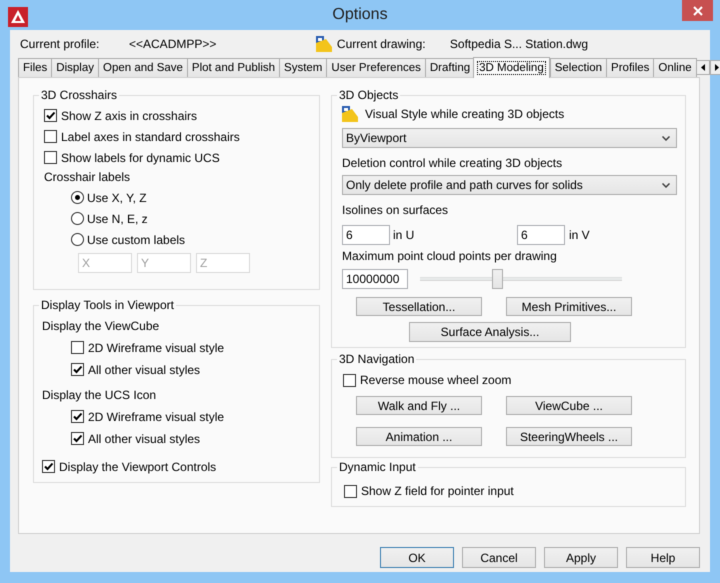 This screenshot has width=720, height=583. I want to click on button: Help, so click(663, 557).